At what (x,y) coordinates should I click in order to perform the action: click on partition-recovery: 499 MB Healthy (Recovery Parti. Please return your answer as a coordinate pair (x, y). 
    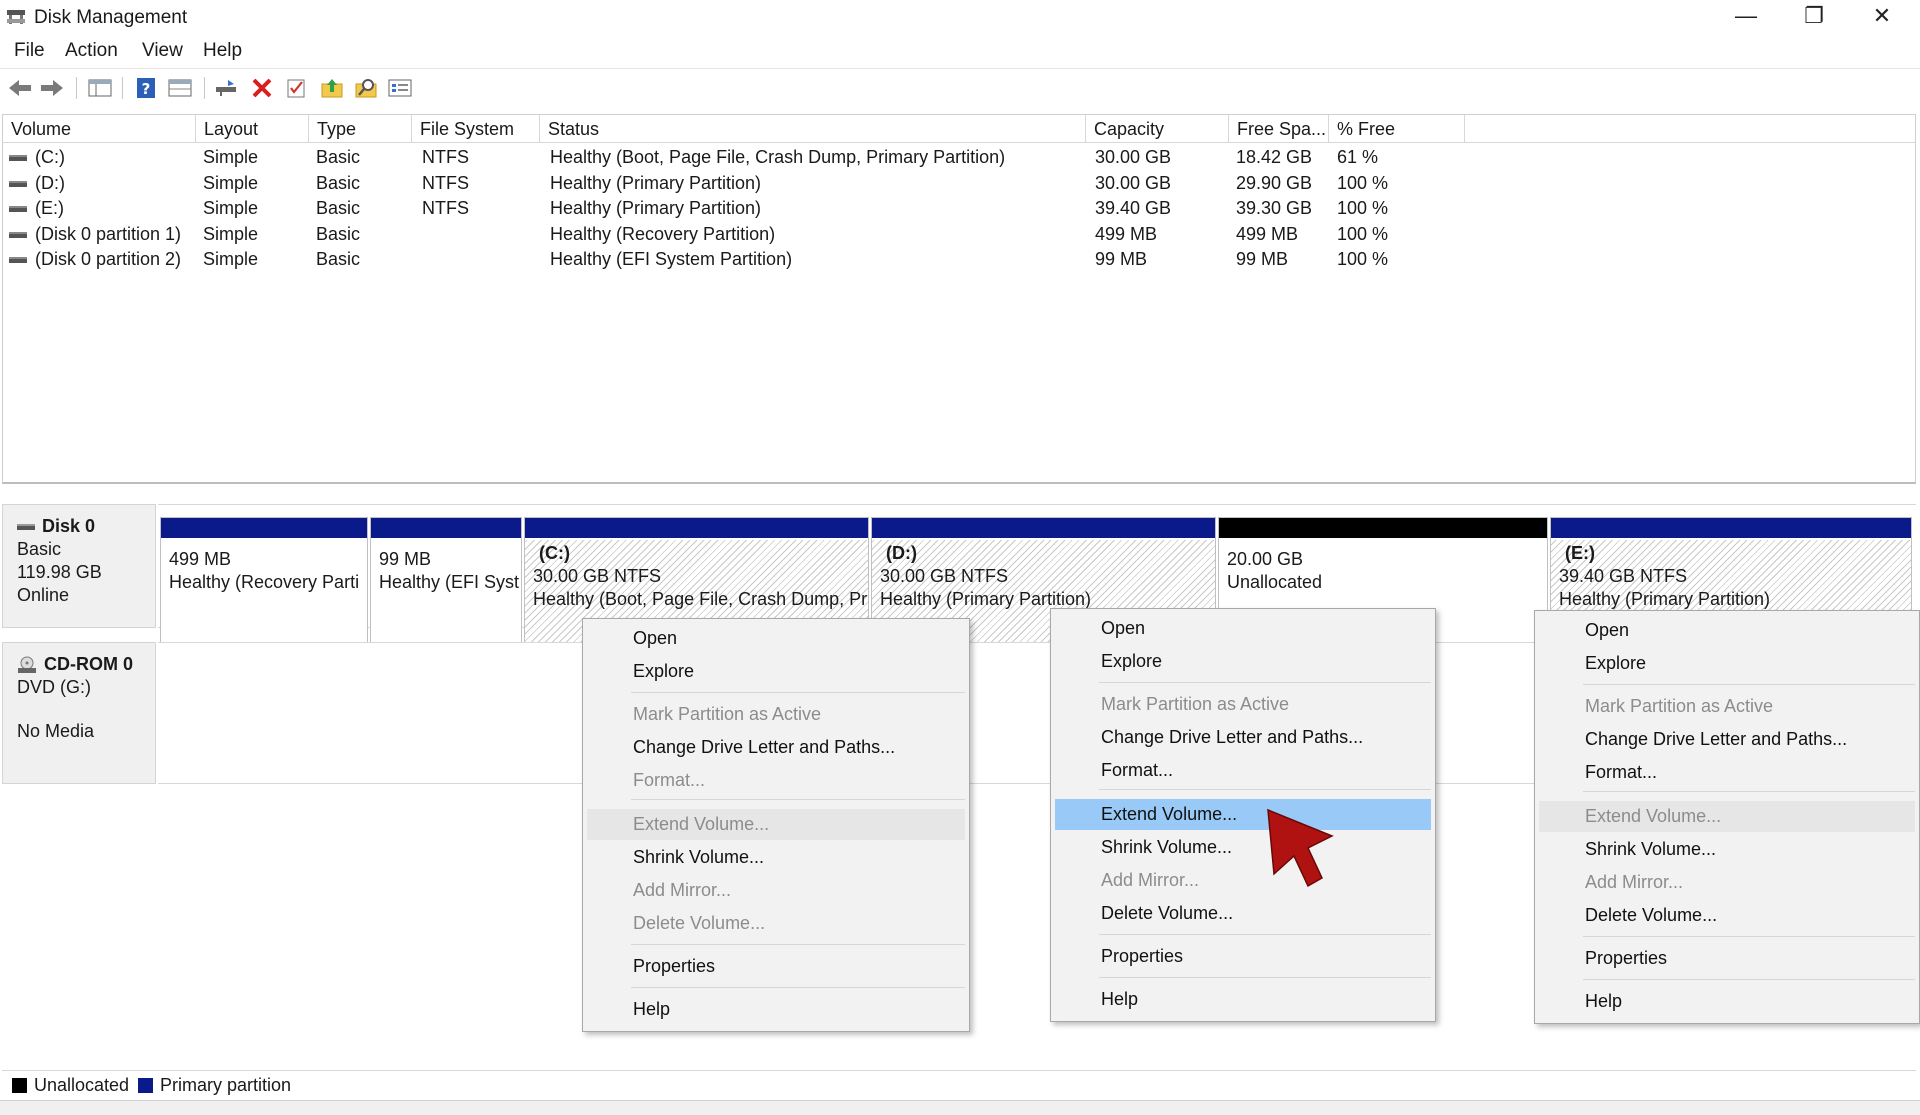
    Looking at the image, I should click on (264, 581).